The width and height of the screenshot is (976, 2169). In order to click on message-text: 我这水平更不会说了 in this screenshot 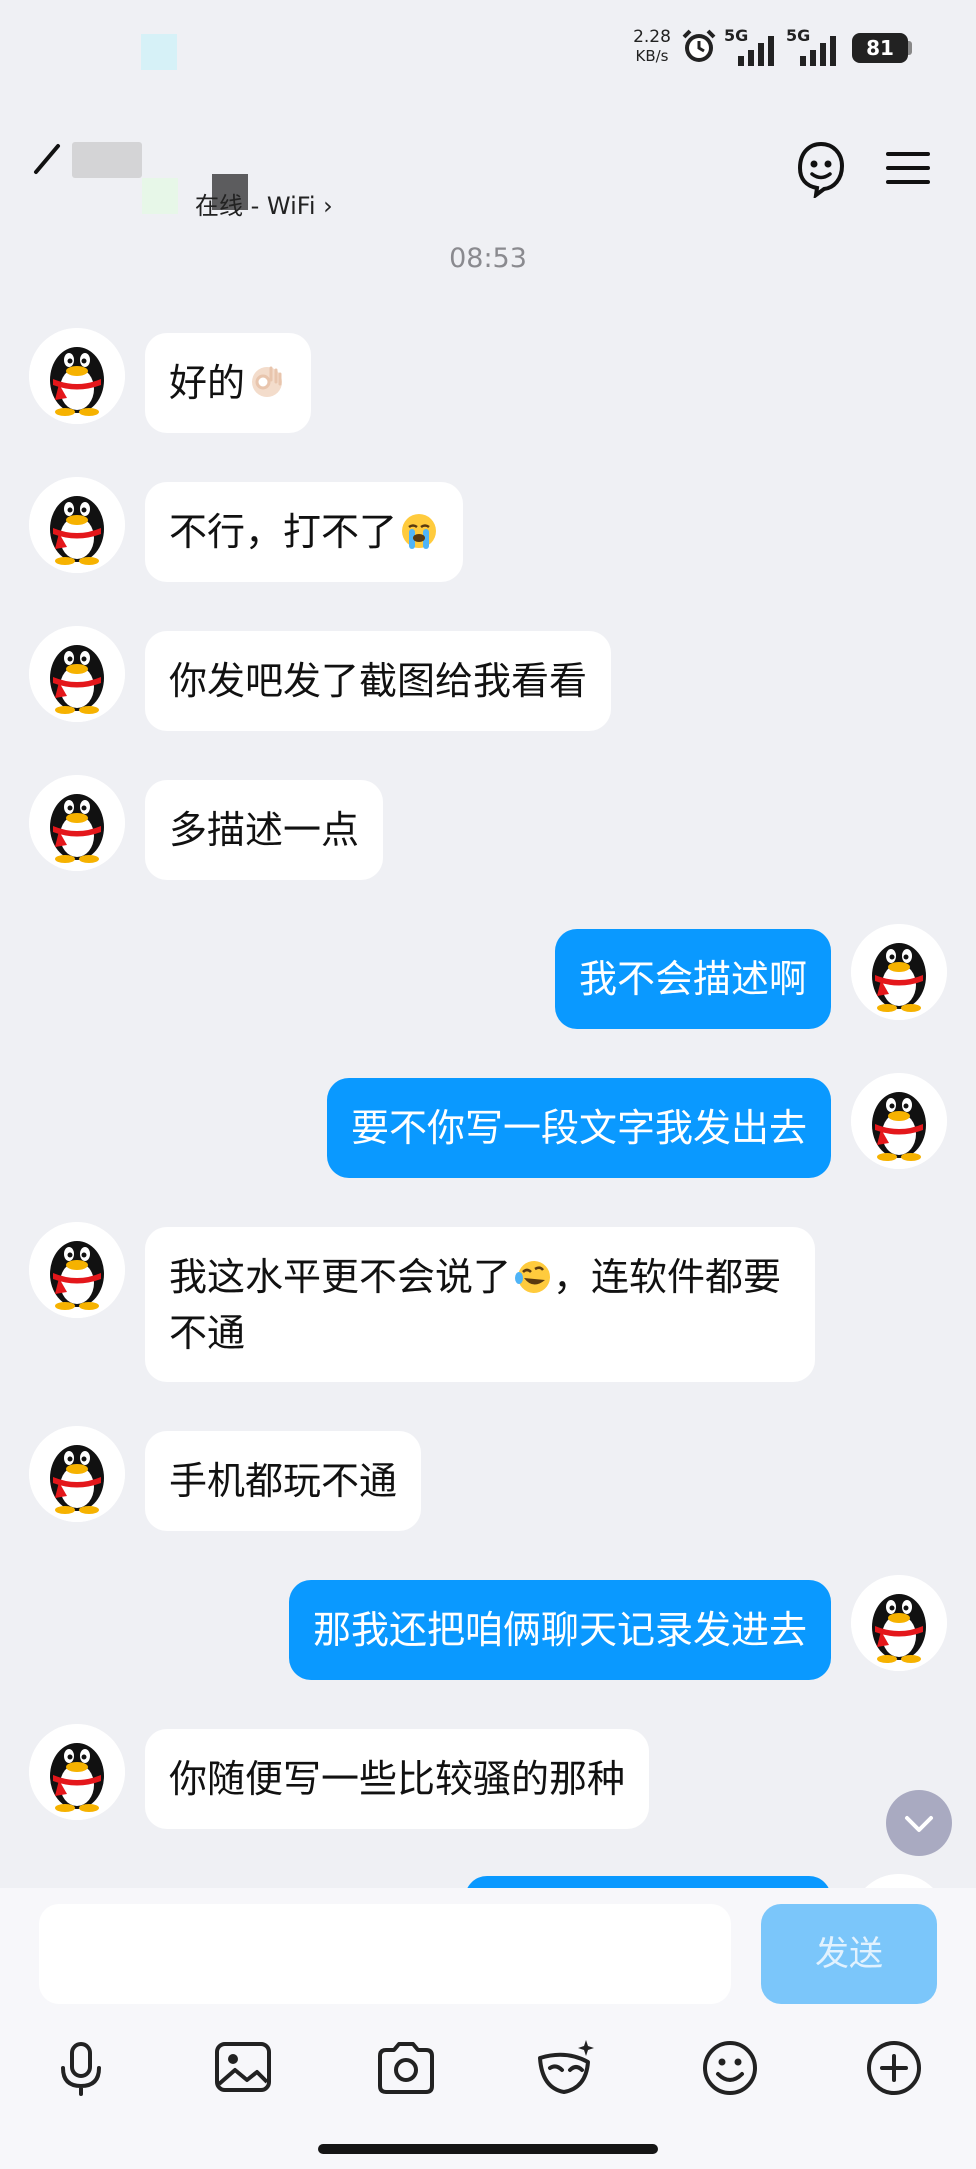, I will do `click(340, 1277)`.